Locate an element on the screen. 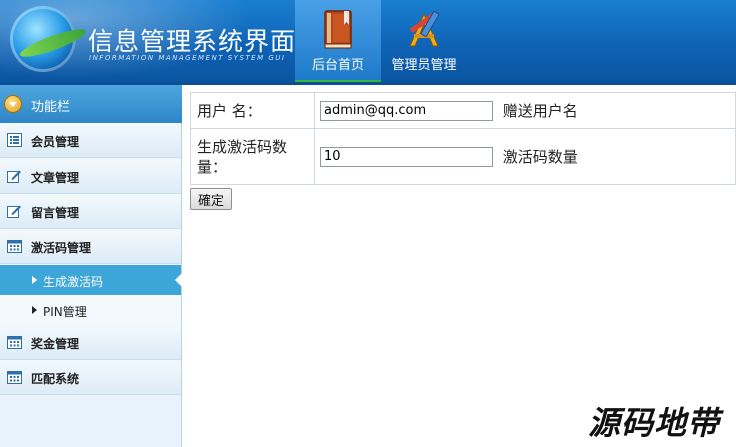 The image size is (736, 447). sidebar-item-articles: 文章管理 is located at coordinates (90, 176).